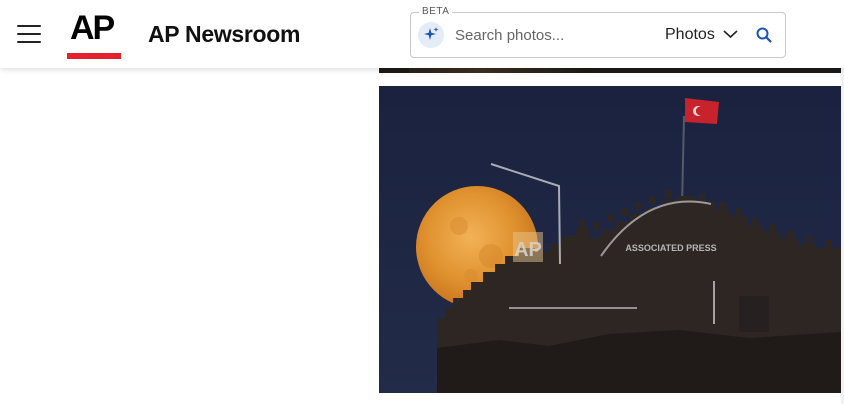  I want to click on hamburger-menu-icon, so click(29, 34).